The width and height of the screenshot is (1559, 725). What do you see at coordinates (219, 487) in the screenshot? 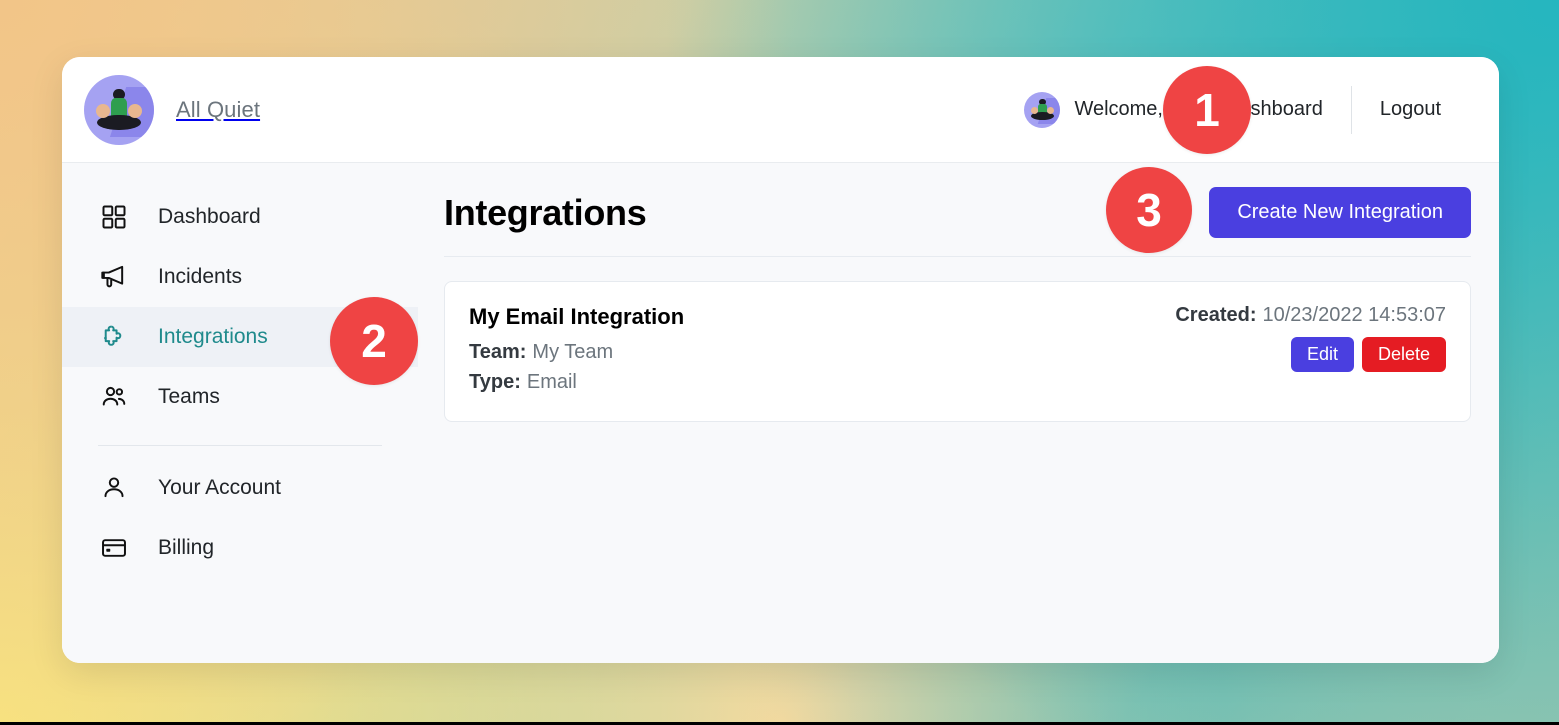
I see `sidebar-label-your-account: Your Account` at bounding box center [219, 487].